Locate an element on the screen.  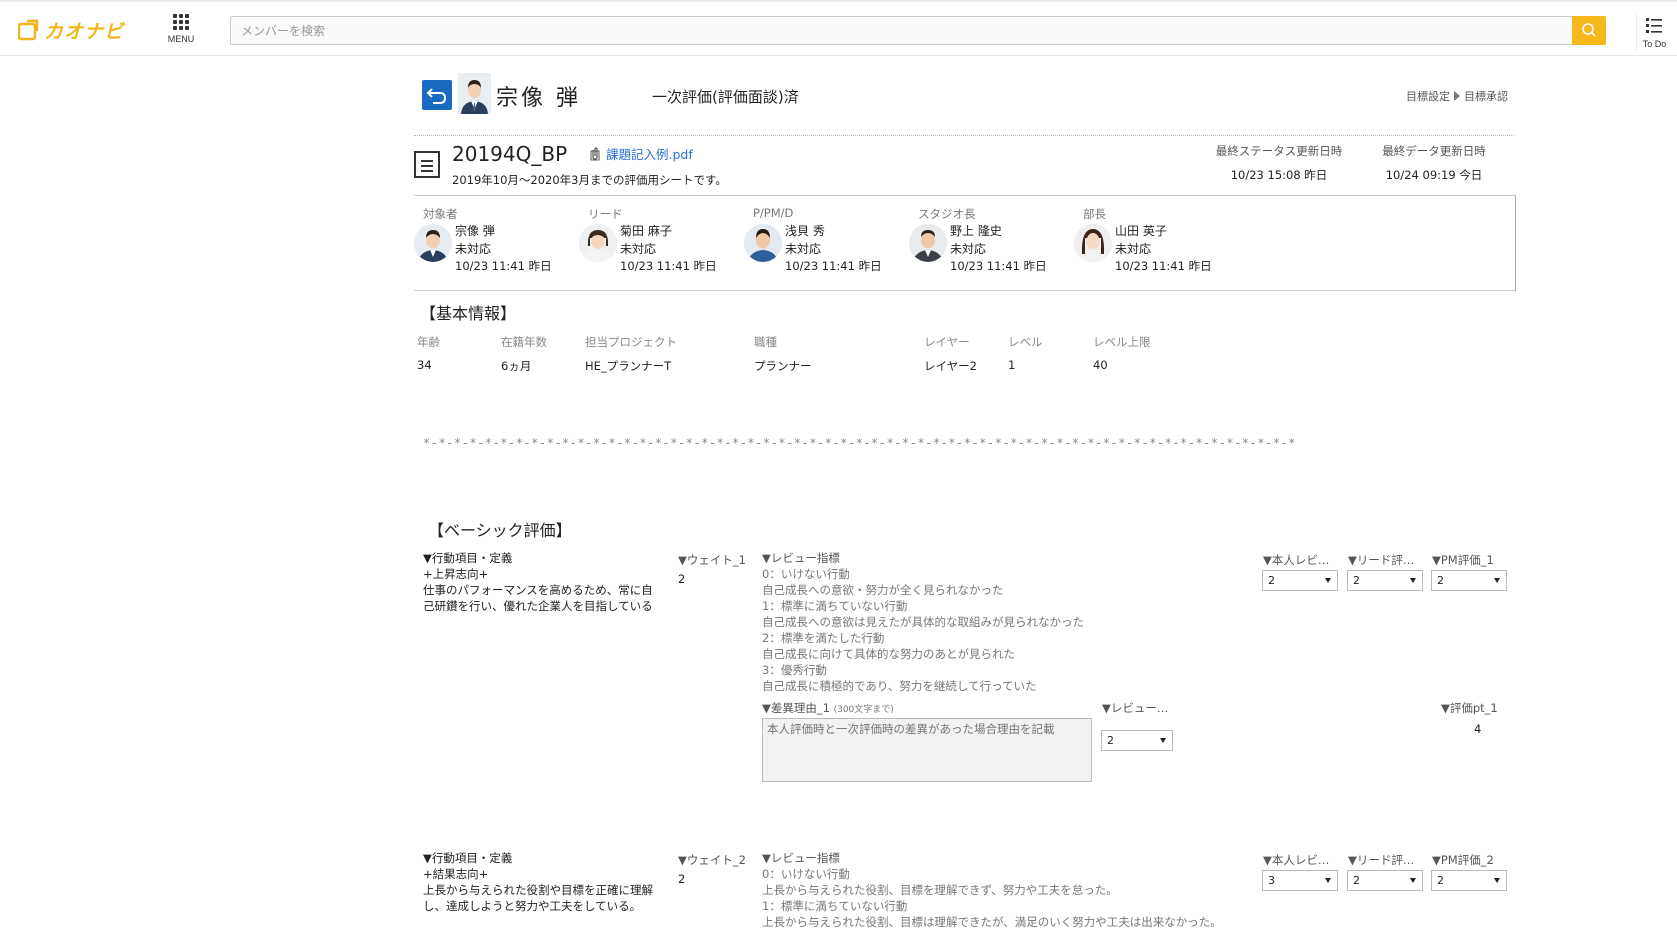
review-line: 自己成長への意欲・努力が全く見られなかった is located at coordinates (883, 590).